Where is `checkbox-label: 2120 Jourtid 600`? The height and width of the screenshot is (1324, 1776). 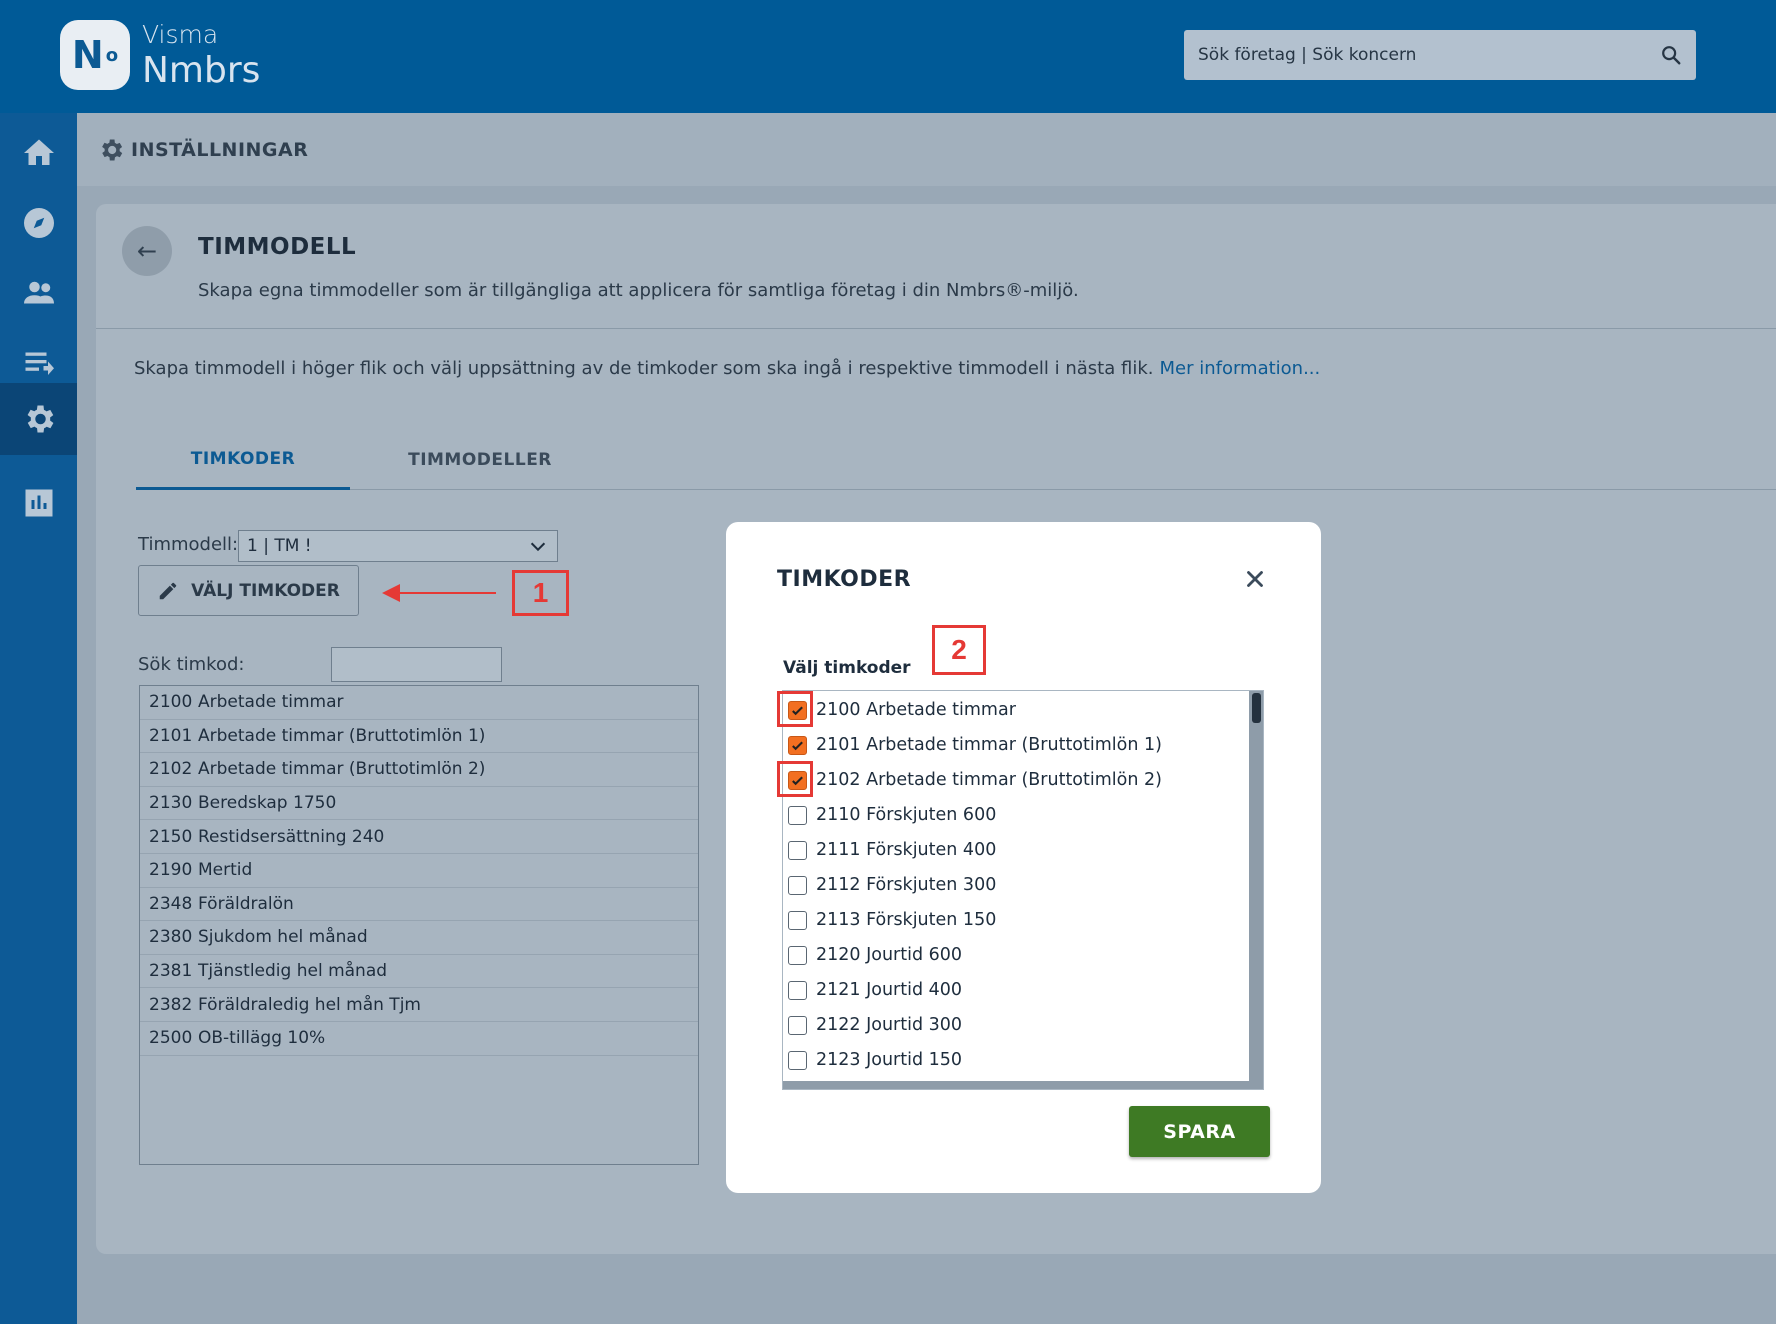
checkbox-label: 2120 Jourtid 600 is located at coordinates (889, 955).